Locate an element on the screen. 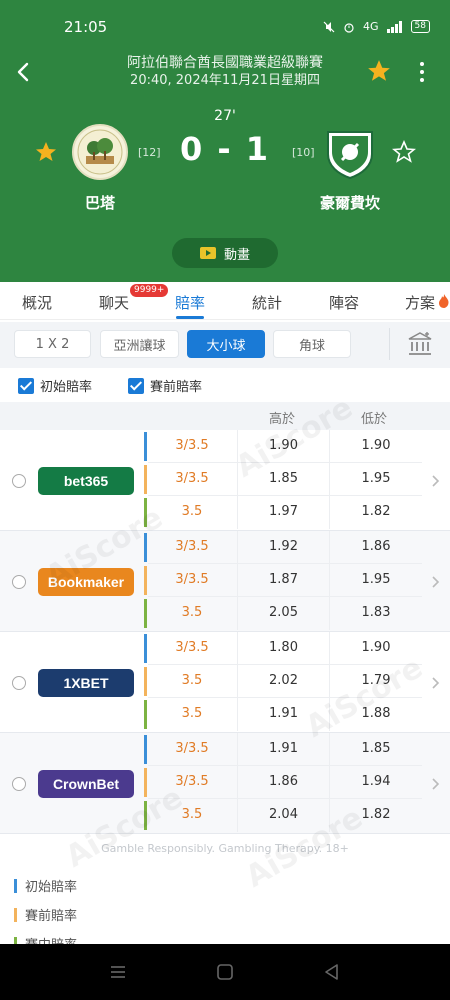  initial-odds-checkbox: 初始賠率 is located at coordinates (55, 385).